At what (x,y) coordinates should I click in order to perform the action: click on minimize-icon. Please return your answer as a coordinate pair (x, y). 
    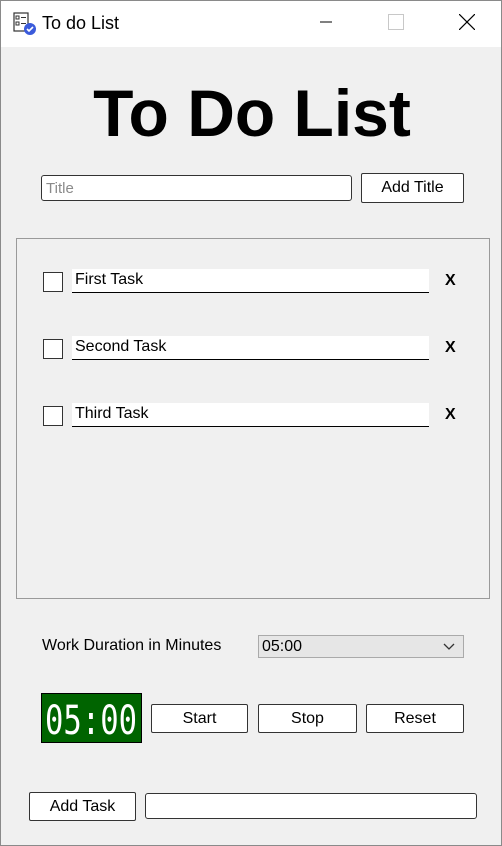
    Looking at the image, I should click on (326, 24).